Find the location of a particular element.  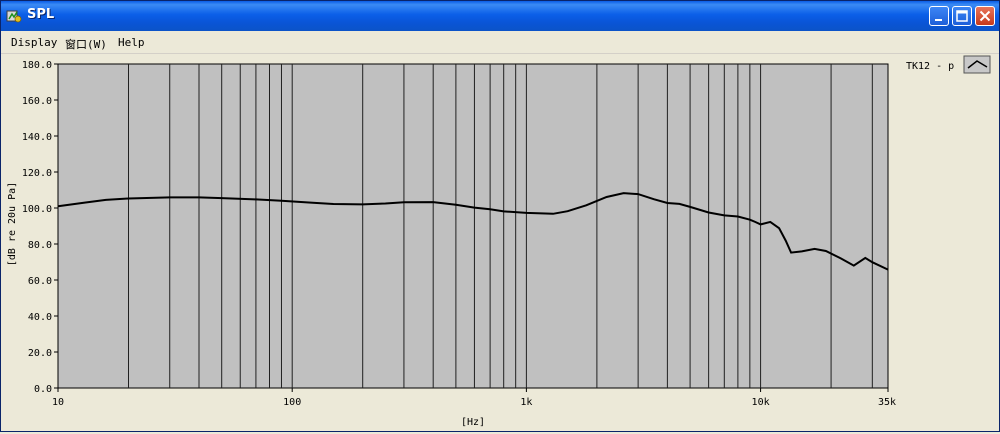

x-tick-label: 10 is located at coordinates (58, 402).